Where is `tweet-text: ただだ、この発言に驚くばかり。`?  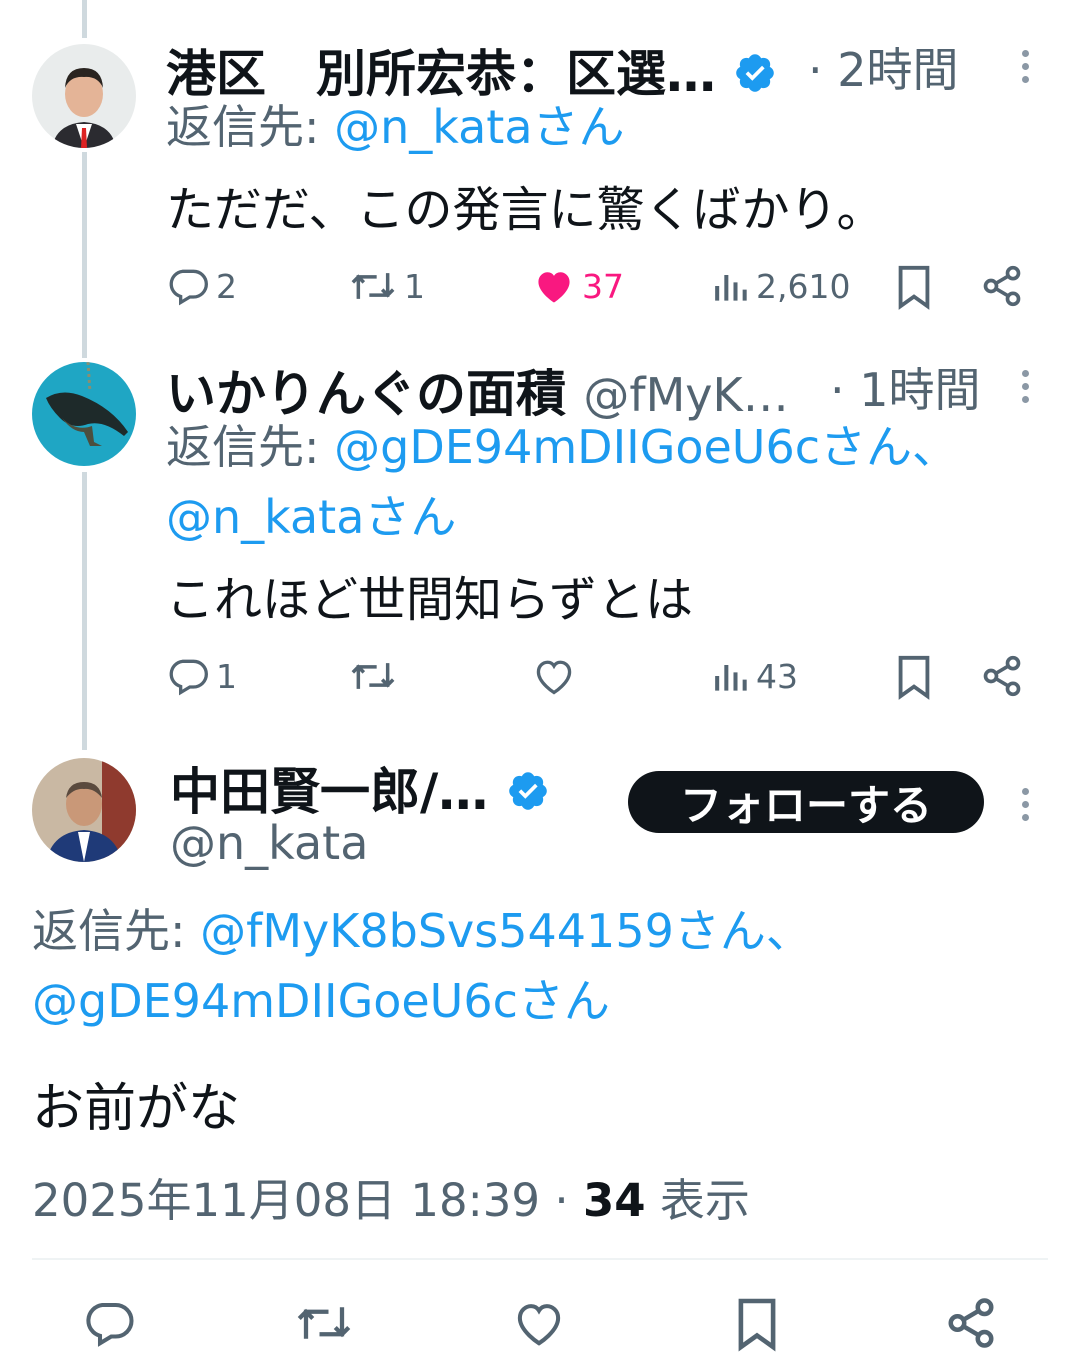
tweet-text: ただだ、この発言に驚くばかり。 is located at coordinates (525, 210).